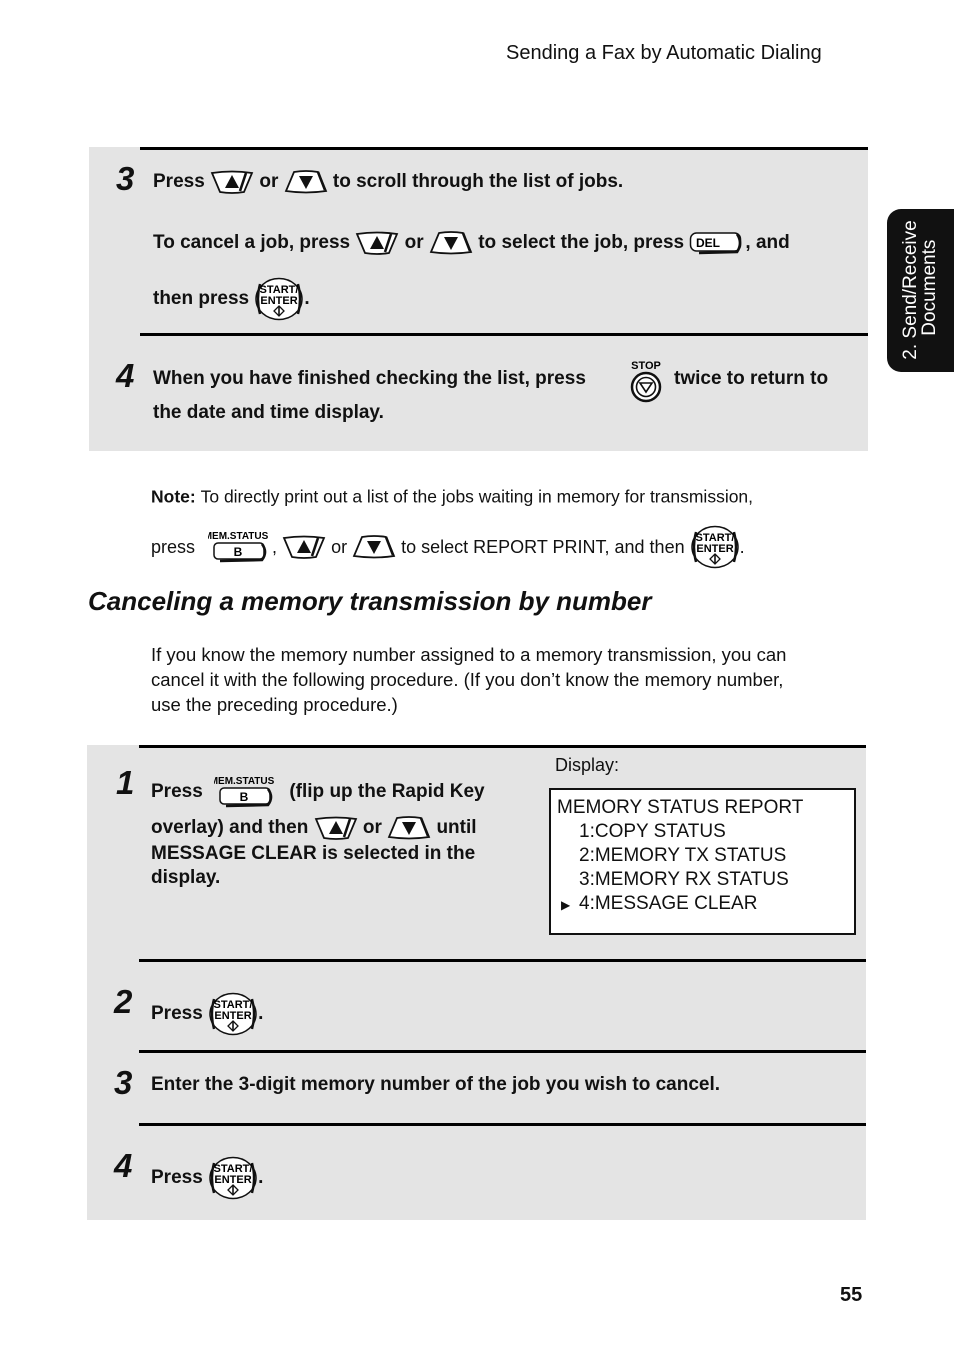 The width and height of the screenshot is (954, 1352). Describe the element at coordinates (910, 290) in the screenshot. I see `chapter-tab-line1: 2. Send/Receive` at that location.